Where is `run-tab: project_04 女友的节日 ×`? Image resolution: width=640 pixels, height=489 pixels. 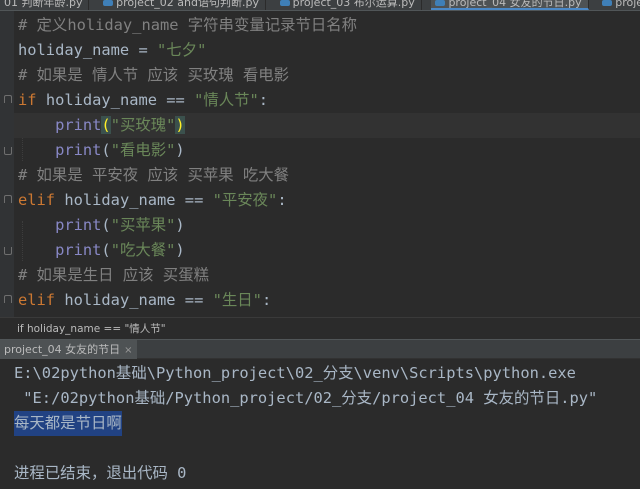 run-tab: project_04 女友的节日 × is located at coordinates (68, 349).